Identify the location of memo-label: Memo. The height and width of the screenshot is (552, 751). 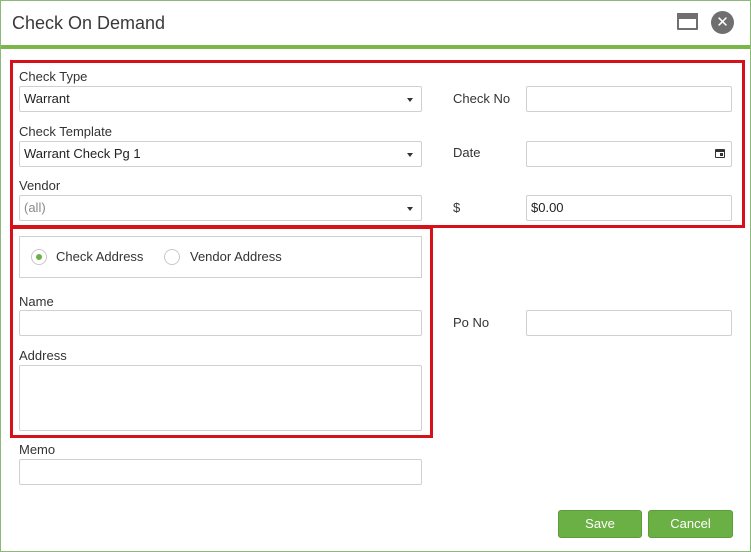
(37, 449).